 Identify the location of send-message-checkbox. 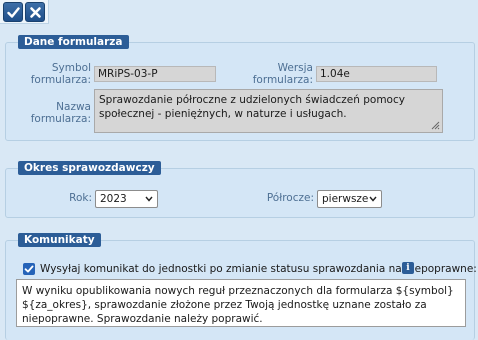
(29, 269).